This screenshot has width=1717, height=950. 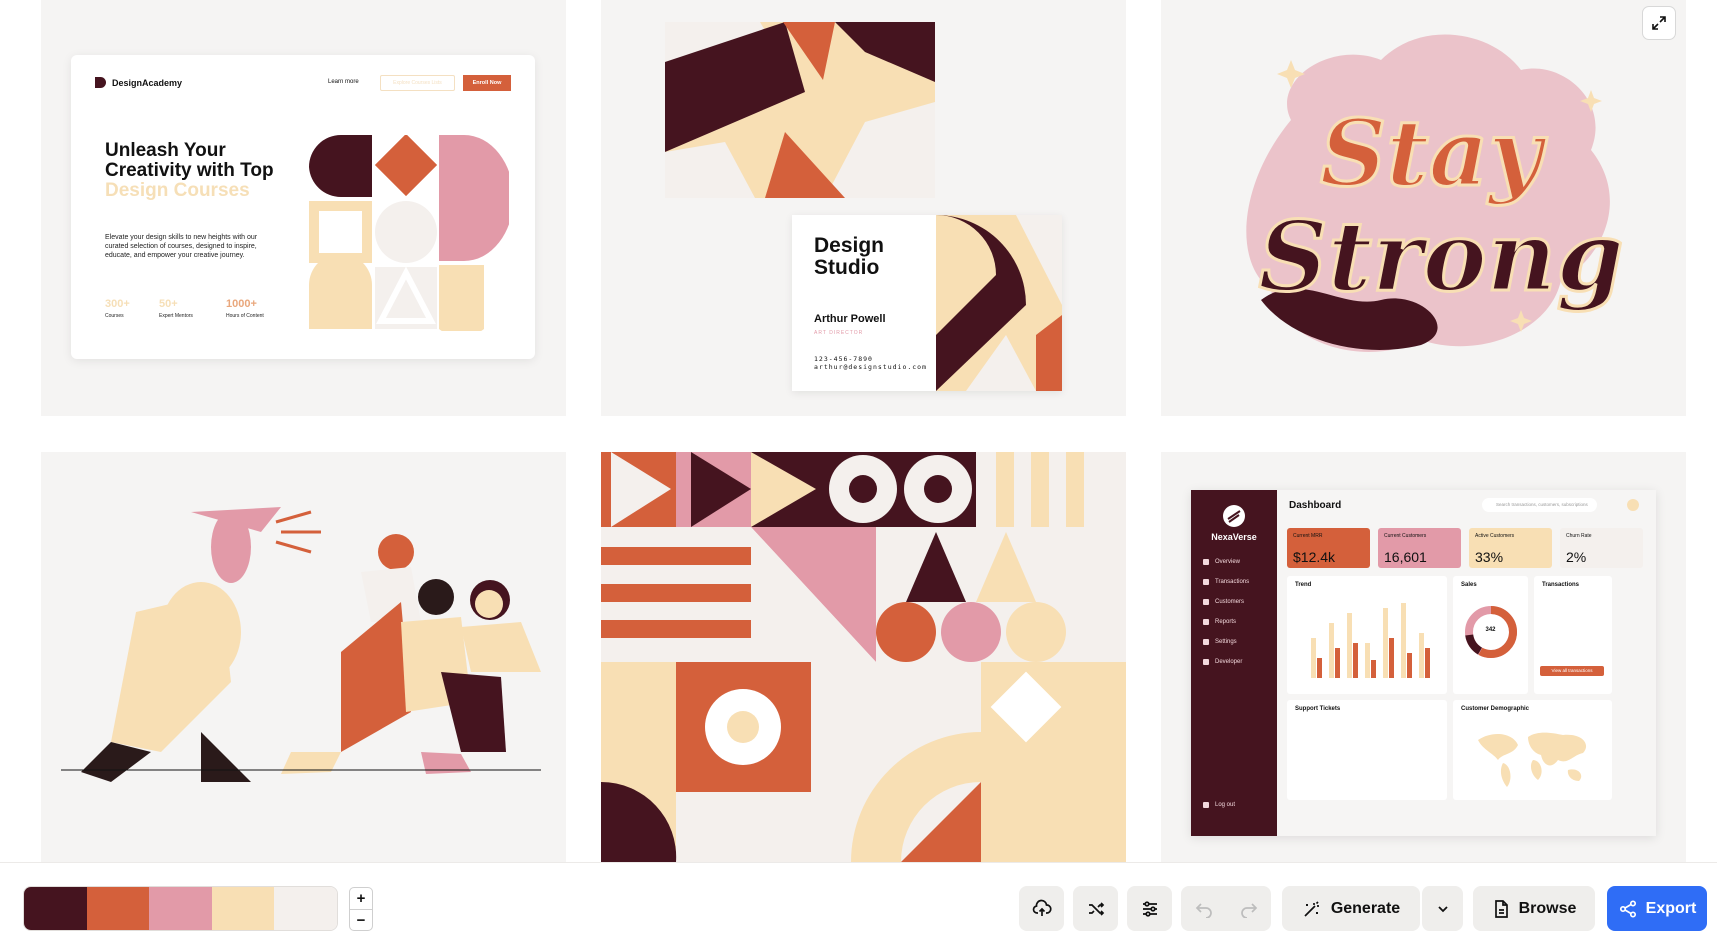 What do you see at coordinates (1206, 562) in the screenshot?
I see `overview-icon` at bounding box center [1206, 562].